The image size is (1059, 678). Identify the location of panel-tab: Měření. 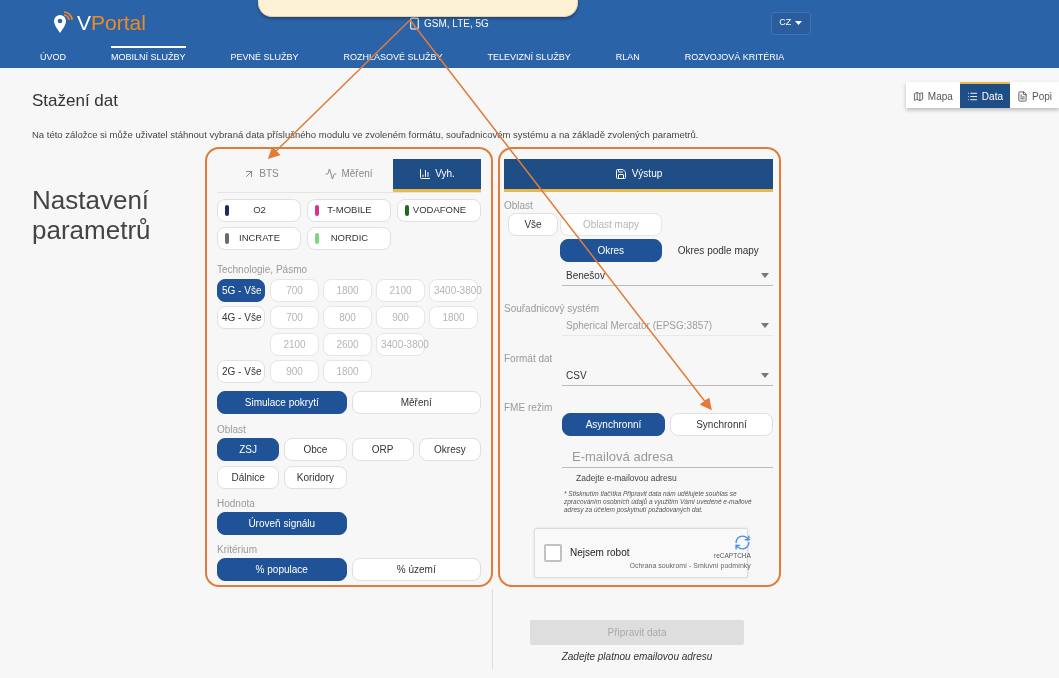
(349, 175).